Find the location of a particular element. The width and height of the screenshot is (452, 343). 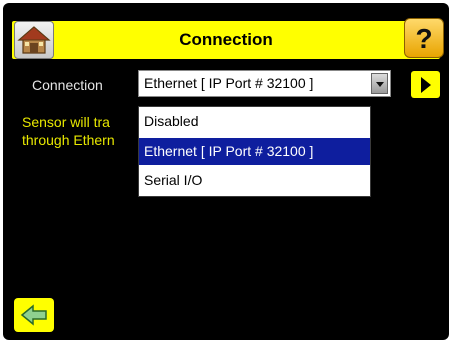

help-button: ? is located at coordinates (424, 38).